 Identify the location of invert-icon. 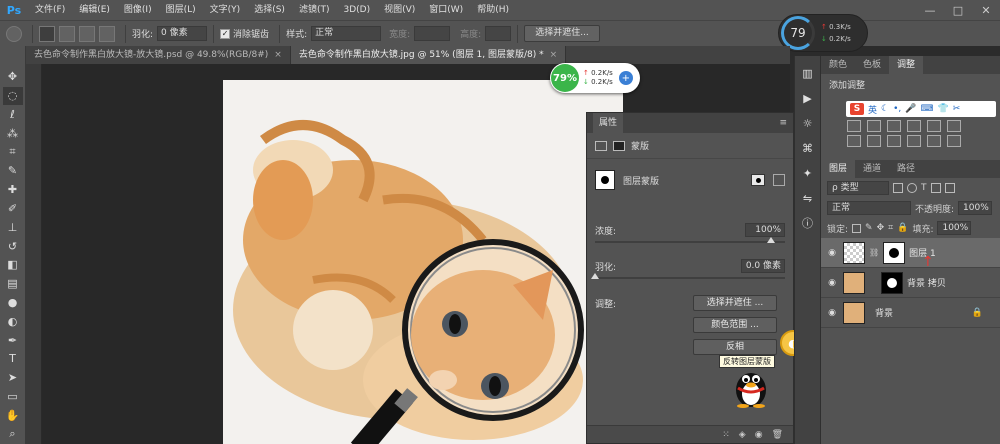
(954, 141).